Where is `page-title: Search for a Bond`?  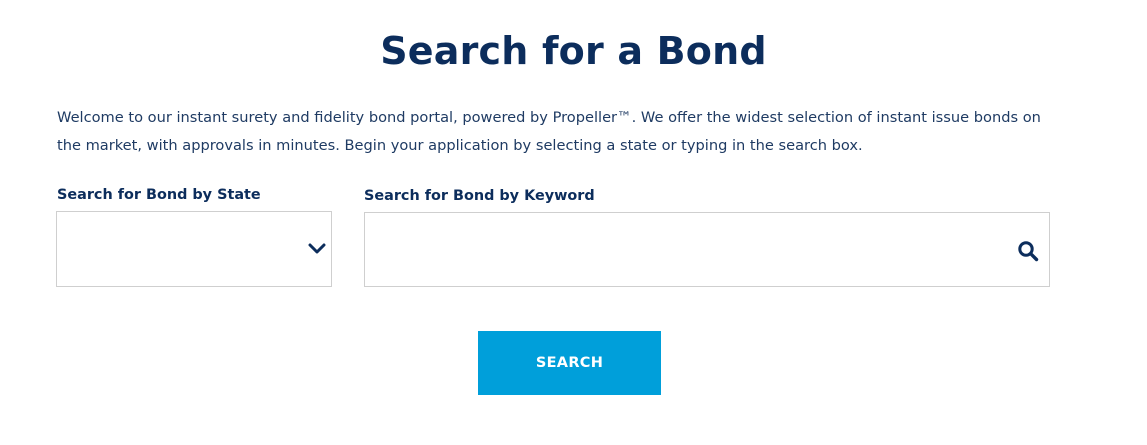 page-title: Search for a Bond is located at coordinates (573, 51).